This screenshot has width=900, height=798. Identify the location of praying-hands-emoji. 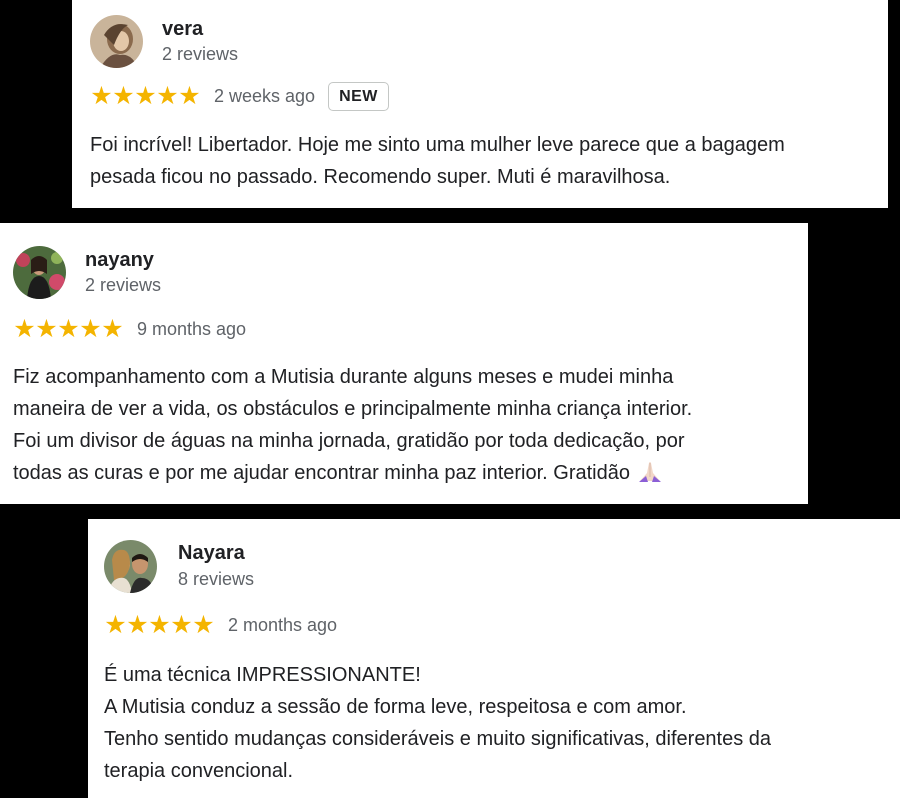
(650, 472).